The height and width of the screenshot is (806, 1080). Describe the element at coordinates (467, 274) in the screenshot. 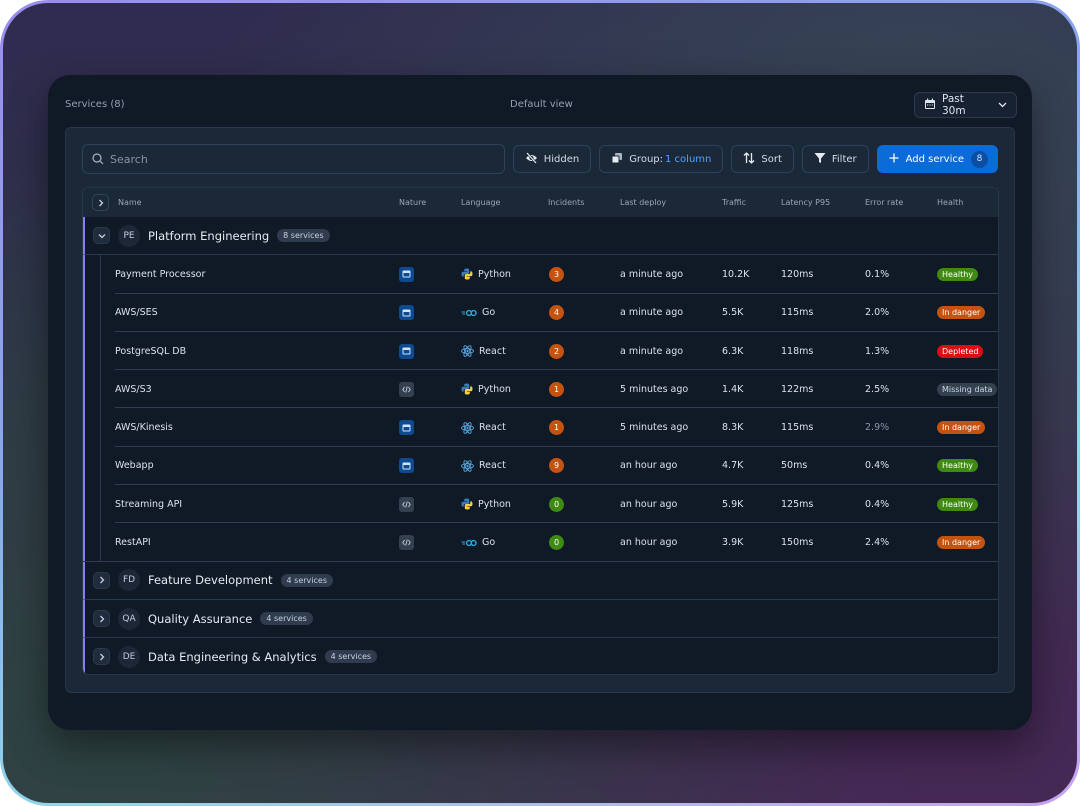

I see `python-icon` at that location.